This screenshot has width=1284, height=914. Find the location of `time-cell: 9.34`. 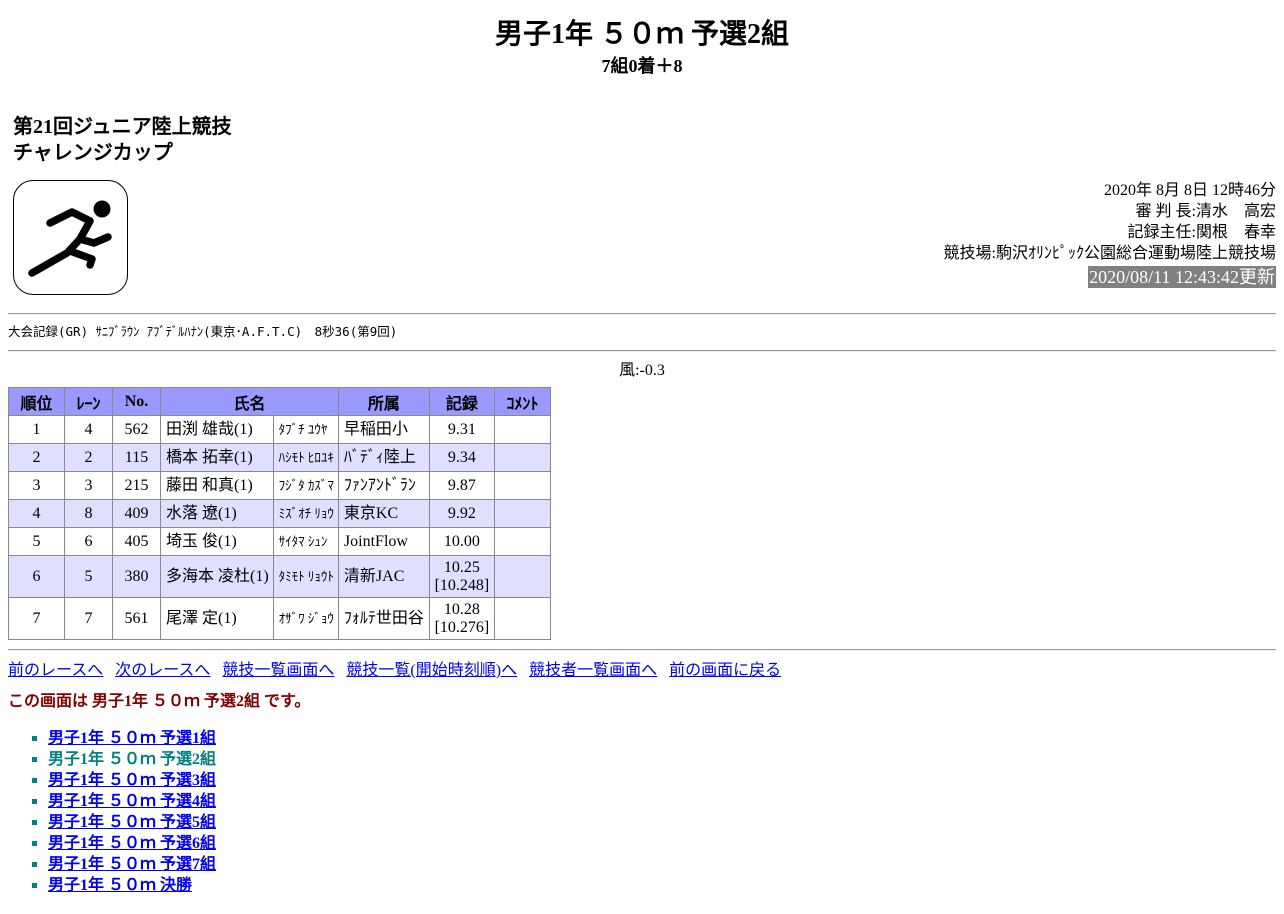

time-cell: 9.34 is located at coordinates (461, 457).